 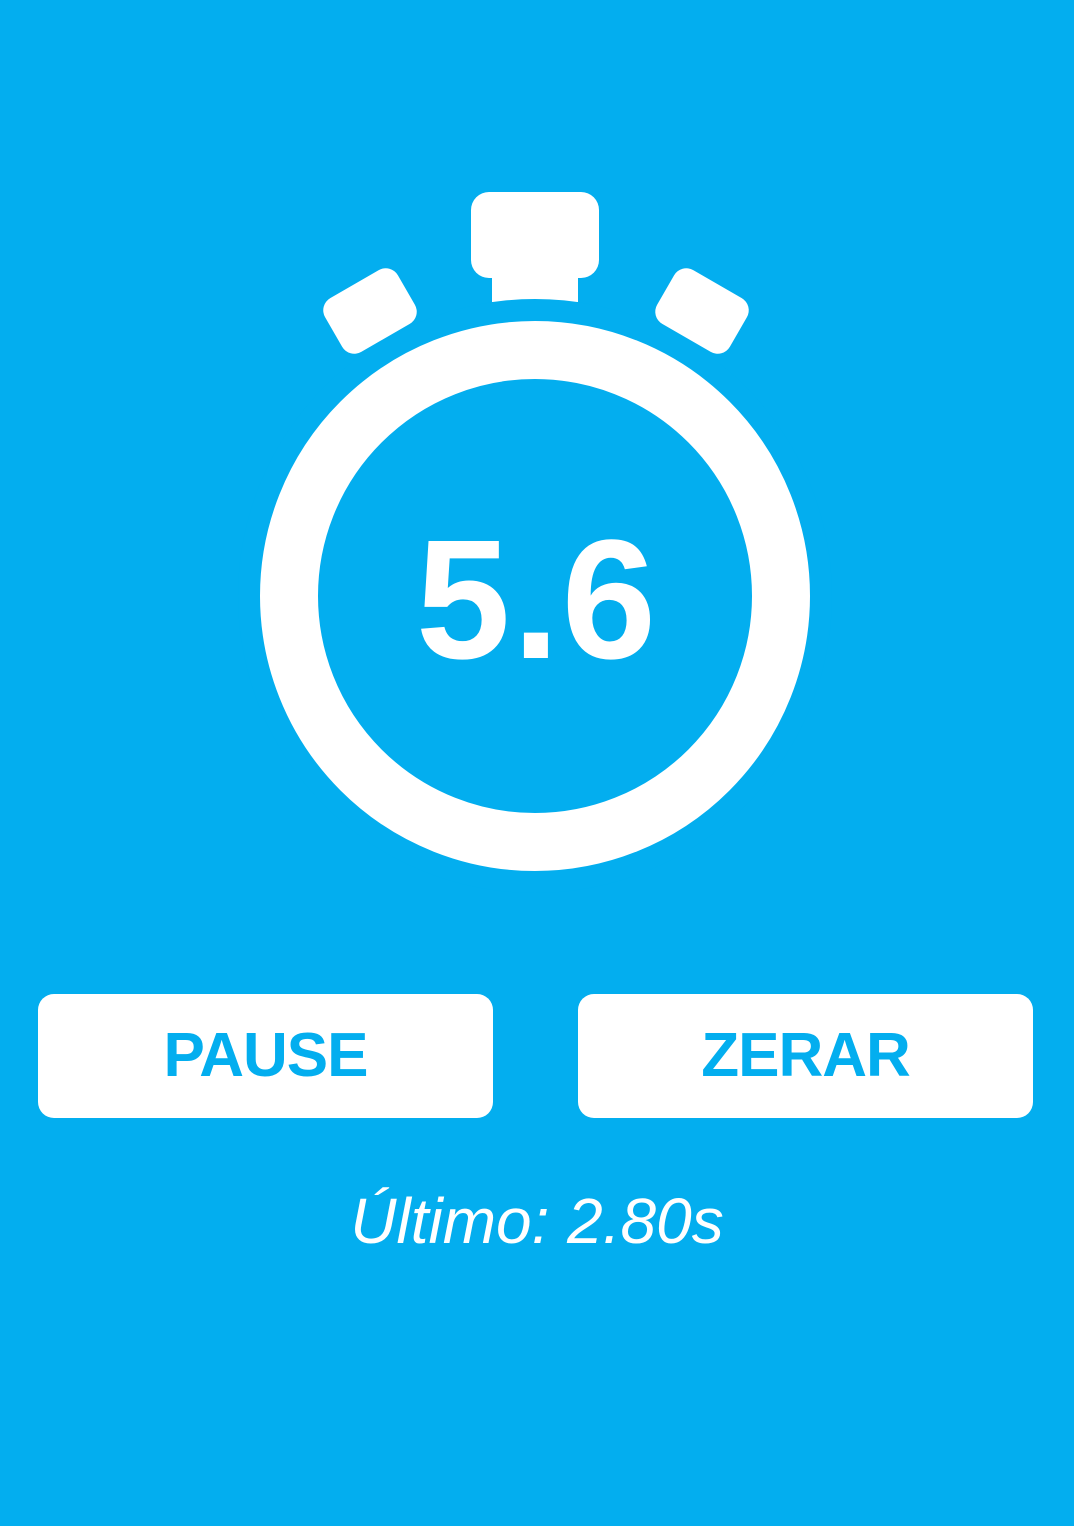 I want to click on crown-button-shape, so click(x=535, y=247).